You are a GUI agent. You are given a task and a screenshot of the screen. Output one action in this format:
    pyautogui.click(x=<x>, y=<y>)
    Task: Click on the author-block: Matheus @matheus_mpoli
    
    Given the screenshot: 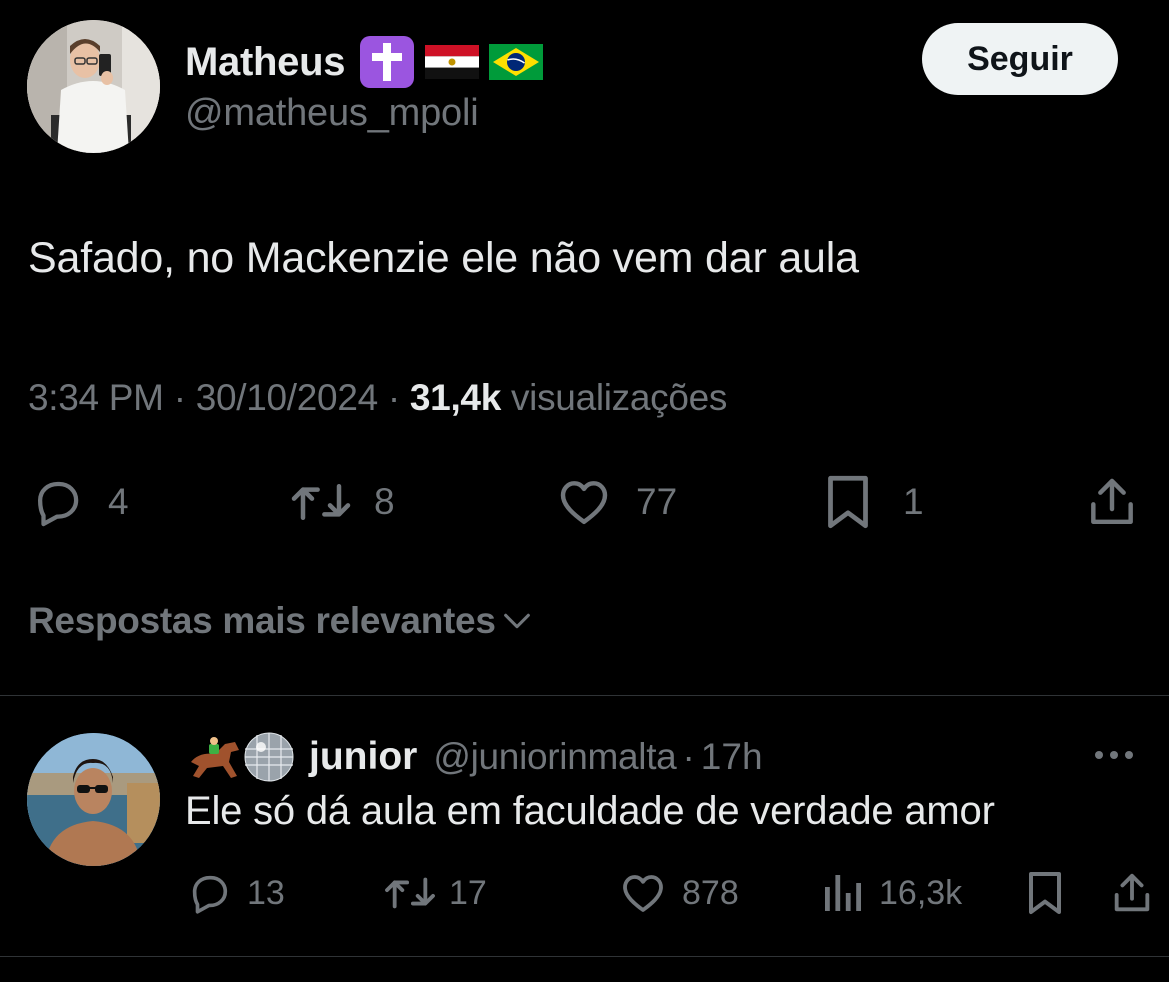 What is the action you would take?
    pyautogui.click(x=364, y=85)
    